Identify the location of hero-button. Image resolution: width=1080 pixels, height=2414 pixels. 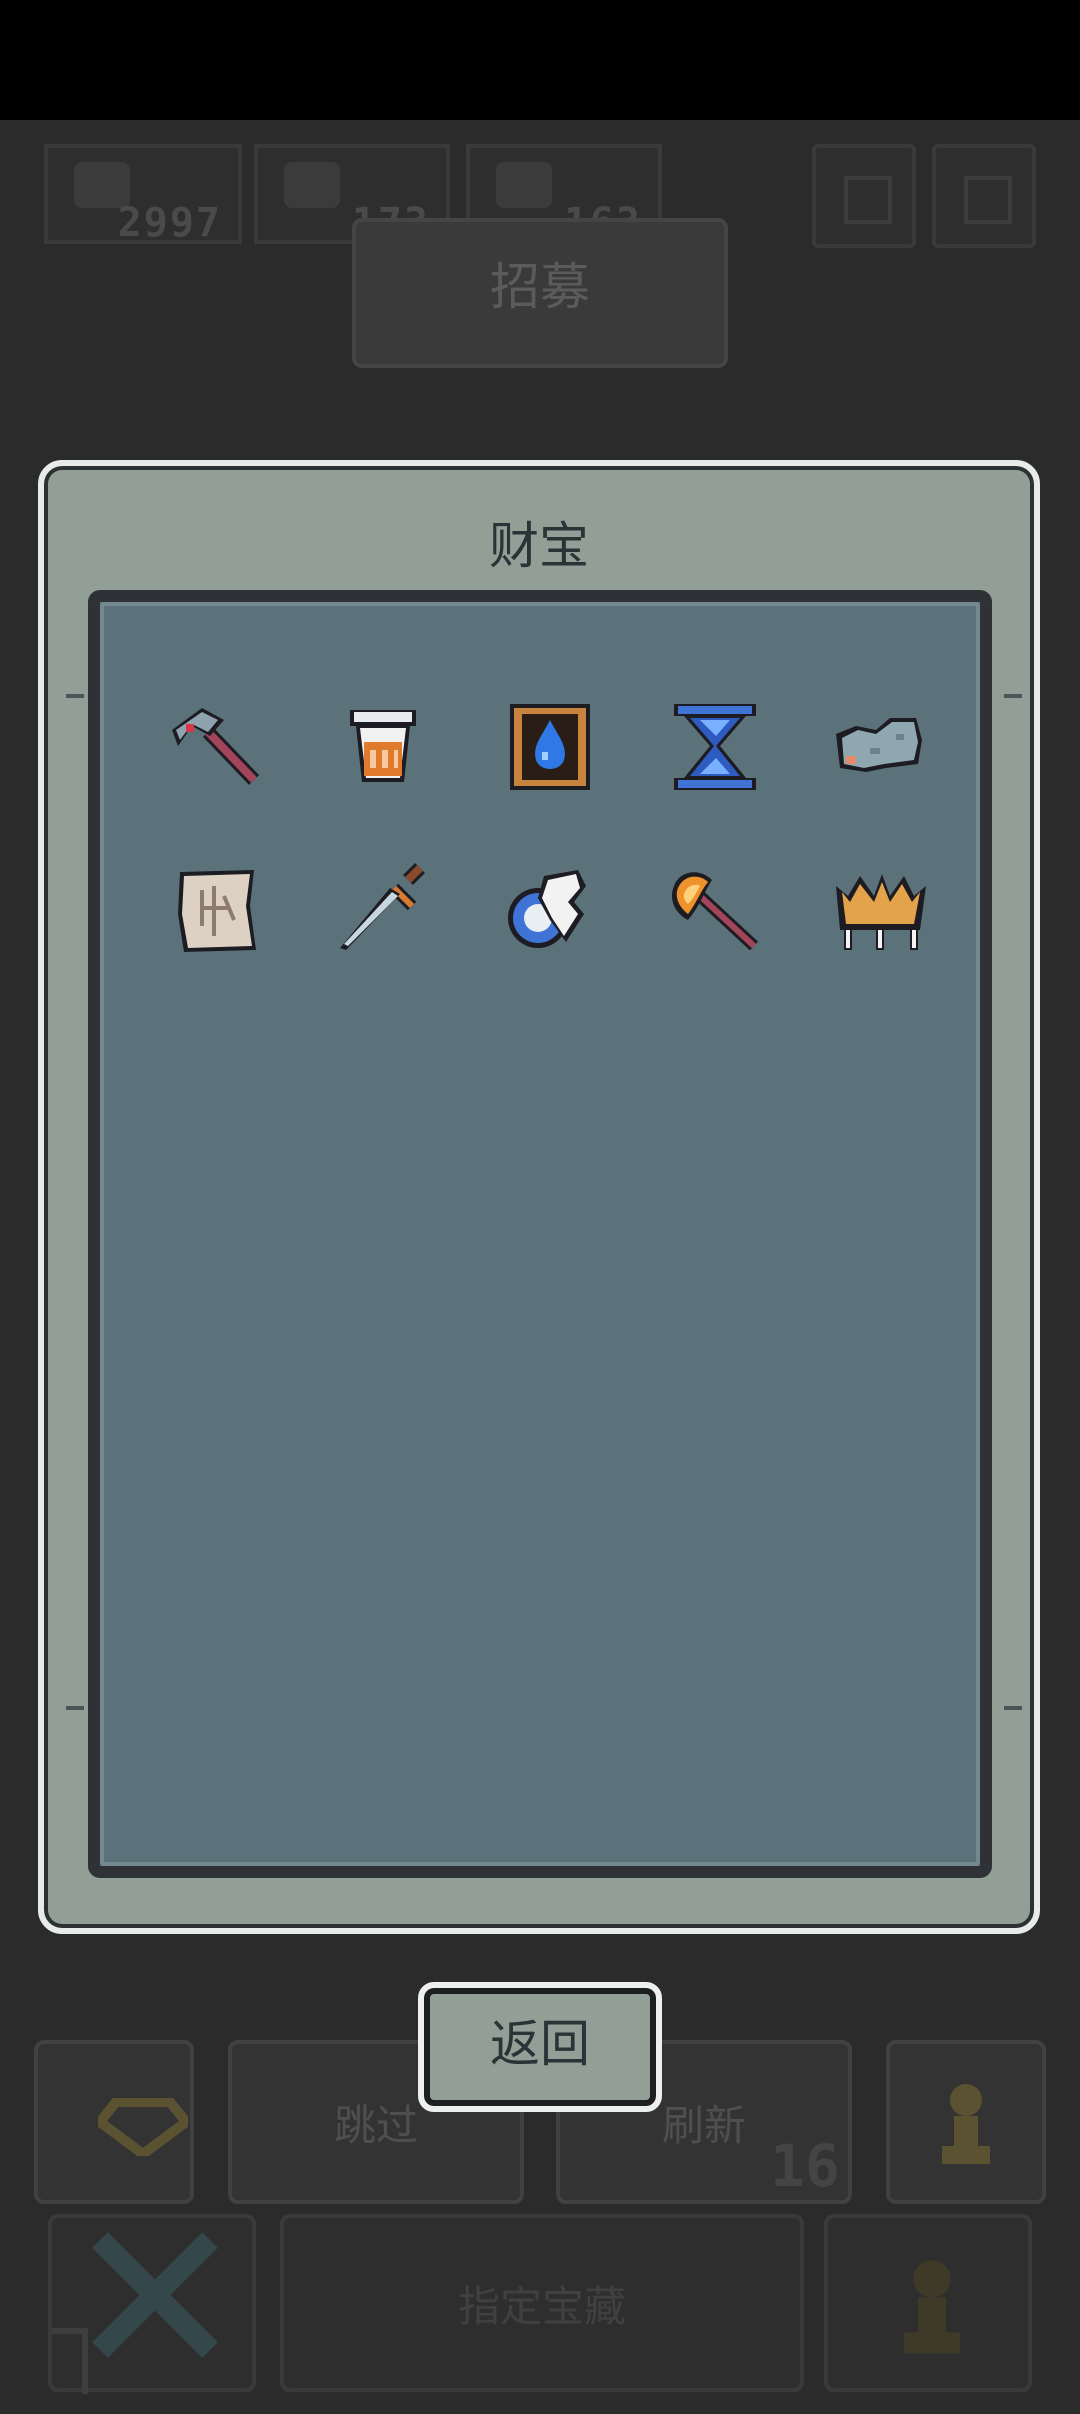
(966, 2122).